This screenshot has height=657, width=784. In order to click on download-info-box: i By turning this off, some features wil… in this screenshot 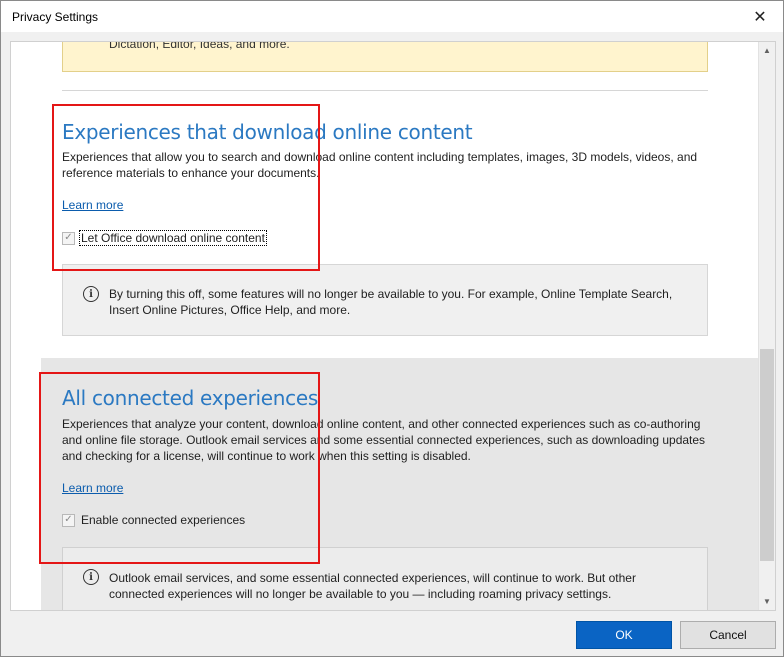, I will do `click(385, 300)`.